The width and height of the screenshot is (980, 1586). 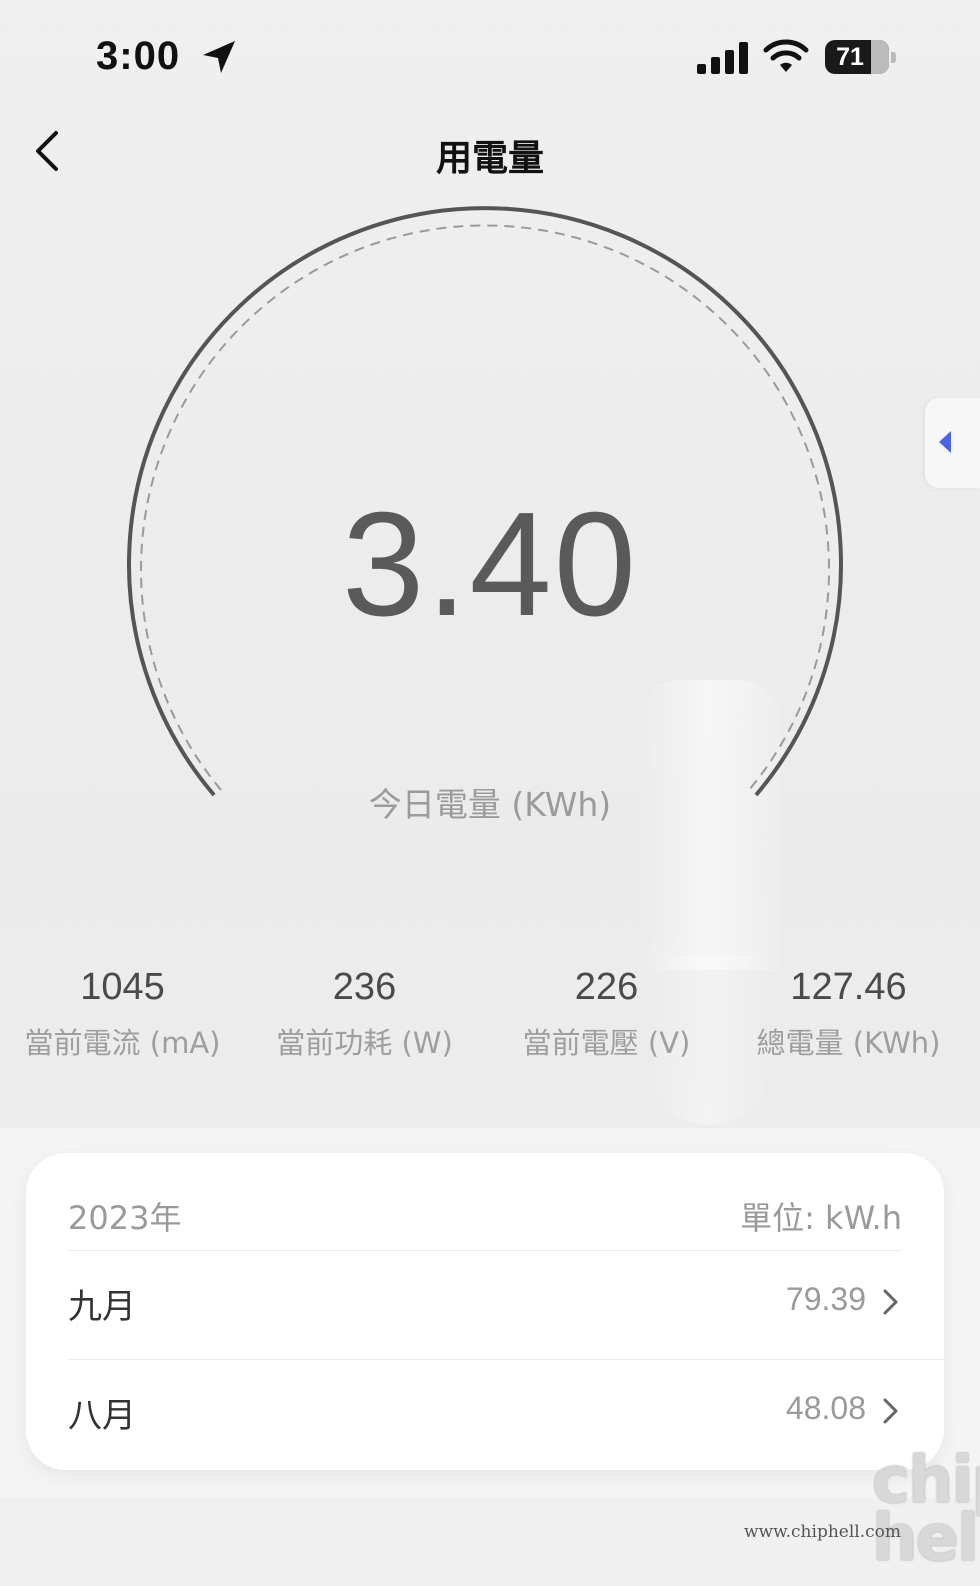 I want to click on month-name: 九月, so click(x=102, y=1307).